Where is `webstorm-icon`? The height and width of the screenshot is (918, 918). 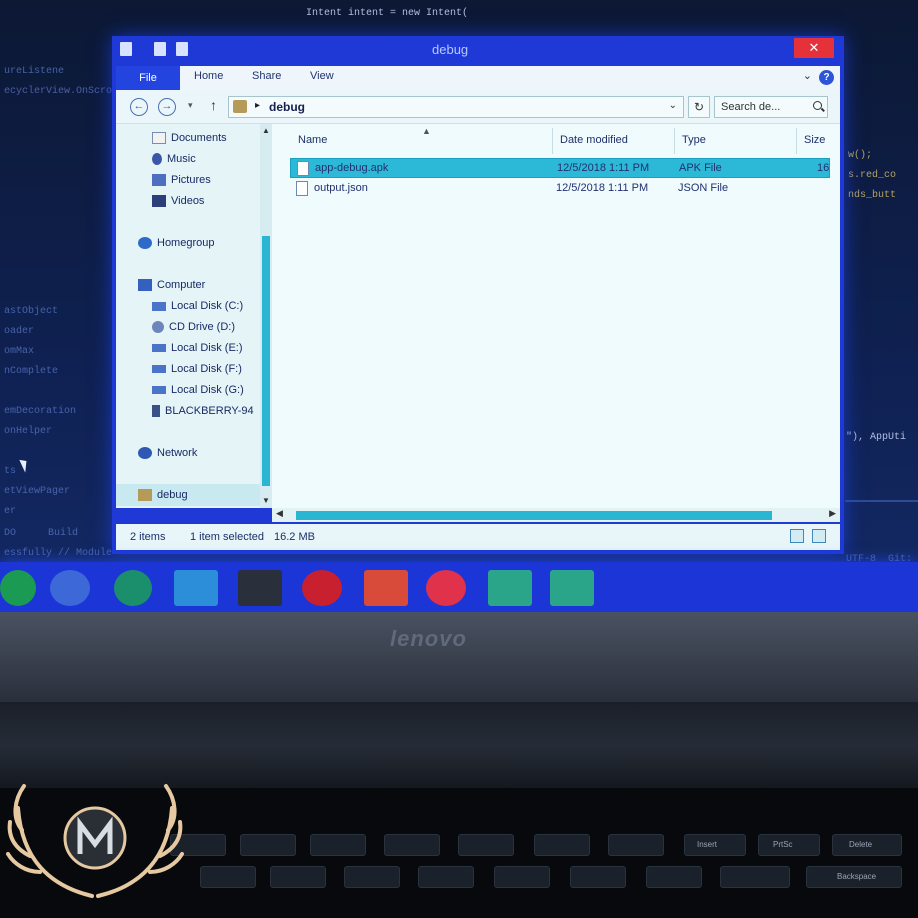 webstorm-icon is located at coordinates (260, 588).